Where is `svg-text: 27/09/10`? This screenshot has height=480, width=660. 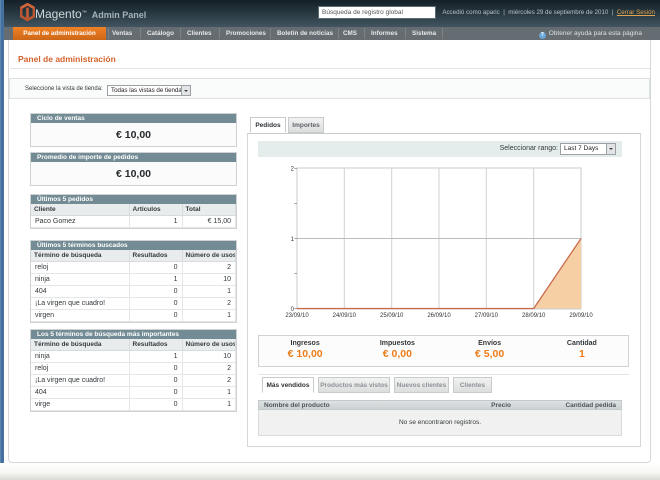
svg-text: 27/09/10 is located at coordinates (487, 316).